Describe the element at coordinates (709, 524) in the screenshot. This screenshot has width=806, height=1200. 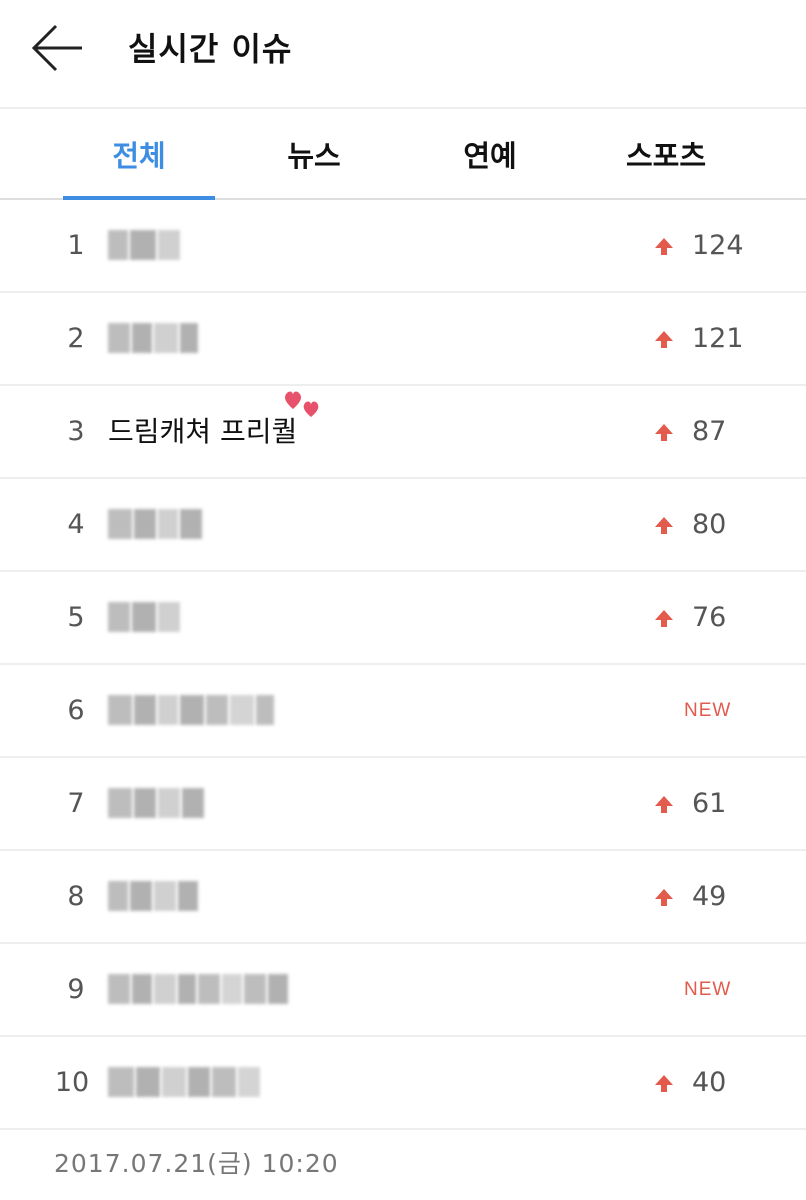
I see `rank-change-value: 80` at that location.